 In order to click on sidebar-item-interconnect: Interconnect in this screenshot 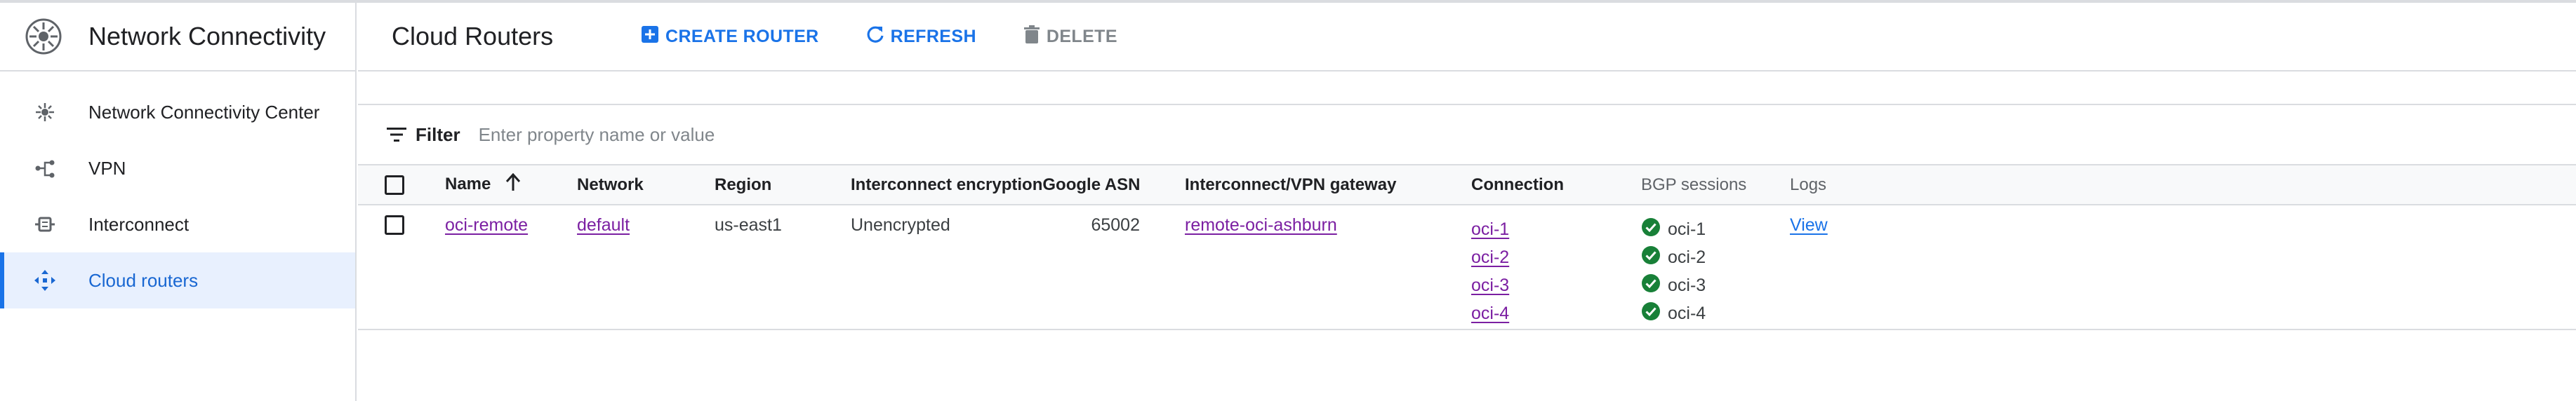, I will do `click(178, 224)`.